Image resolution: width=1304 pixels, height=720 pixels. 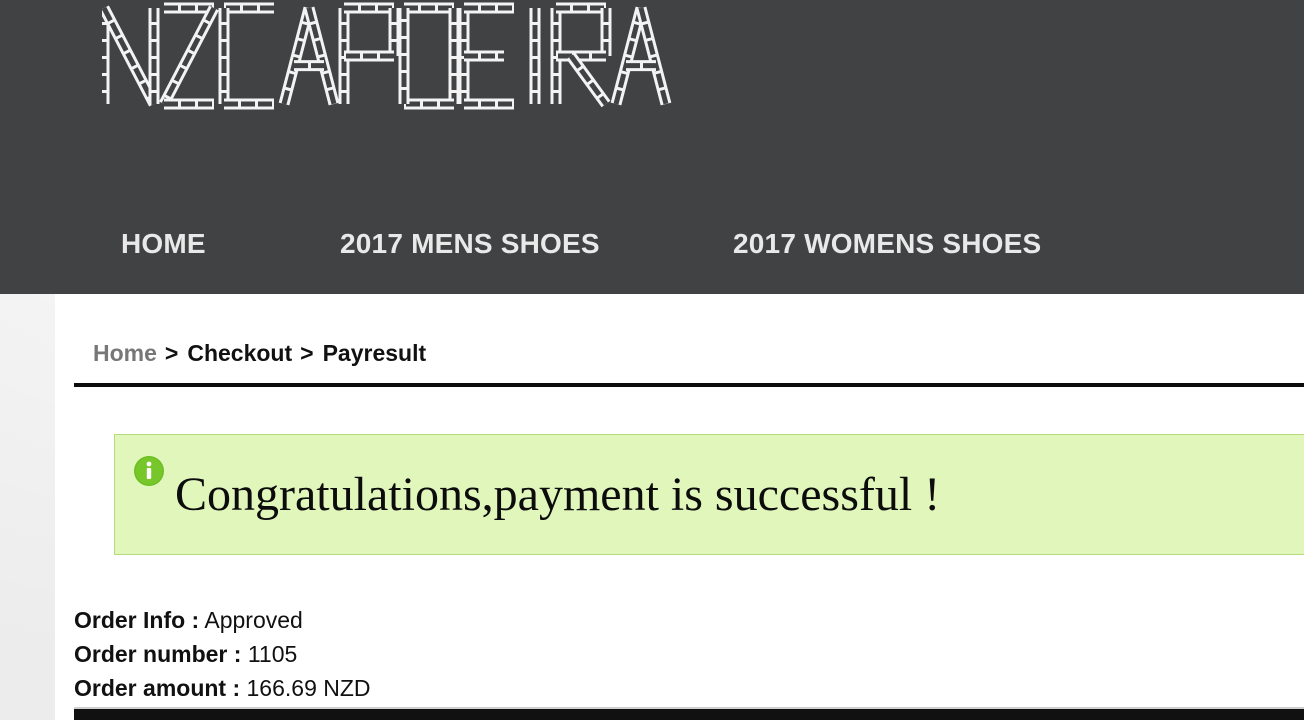 I want to click on footer-bar, so click(x=689, y=713).